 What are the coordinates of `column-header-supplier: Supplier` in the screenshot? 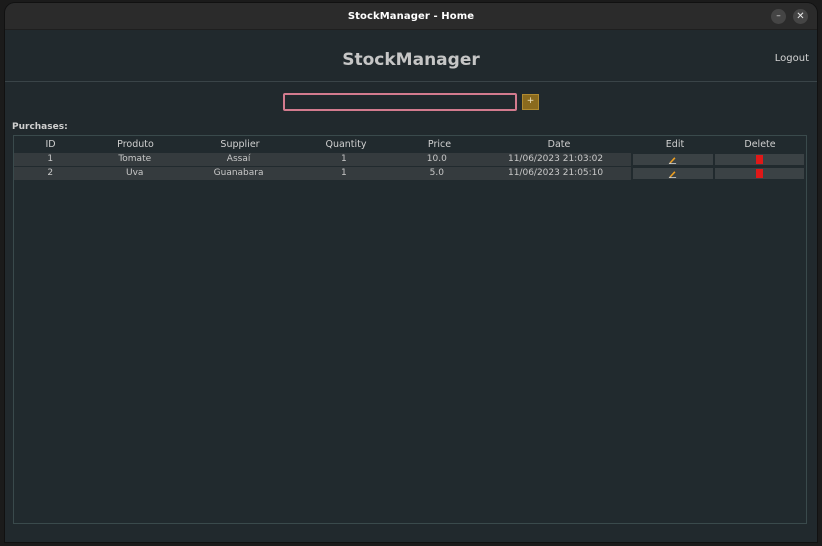 It's located at (240, 144).